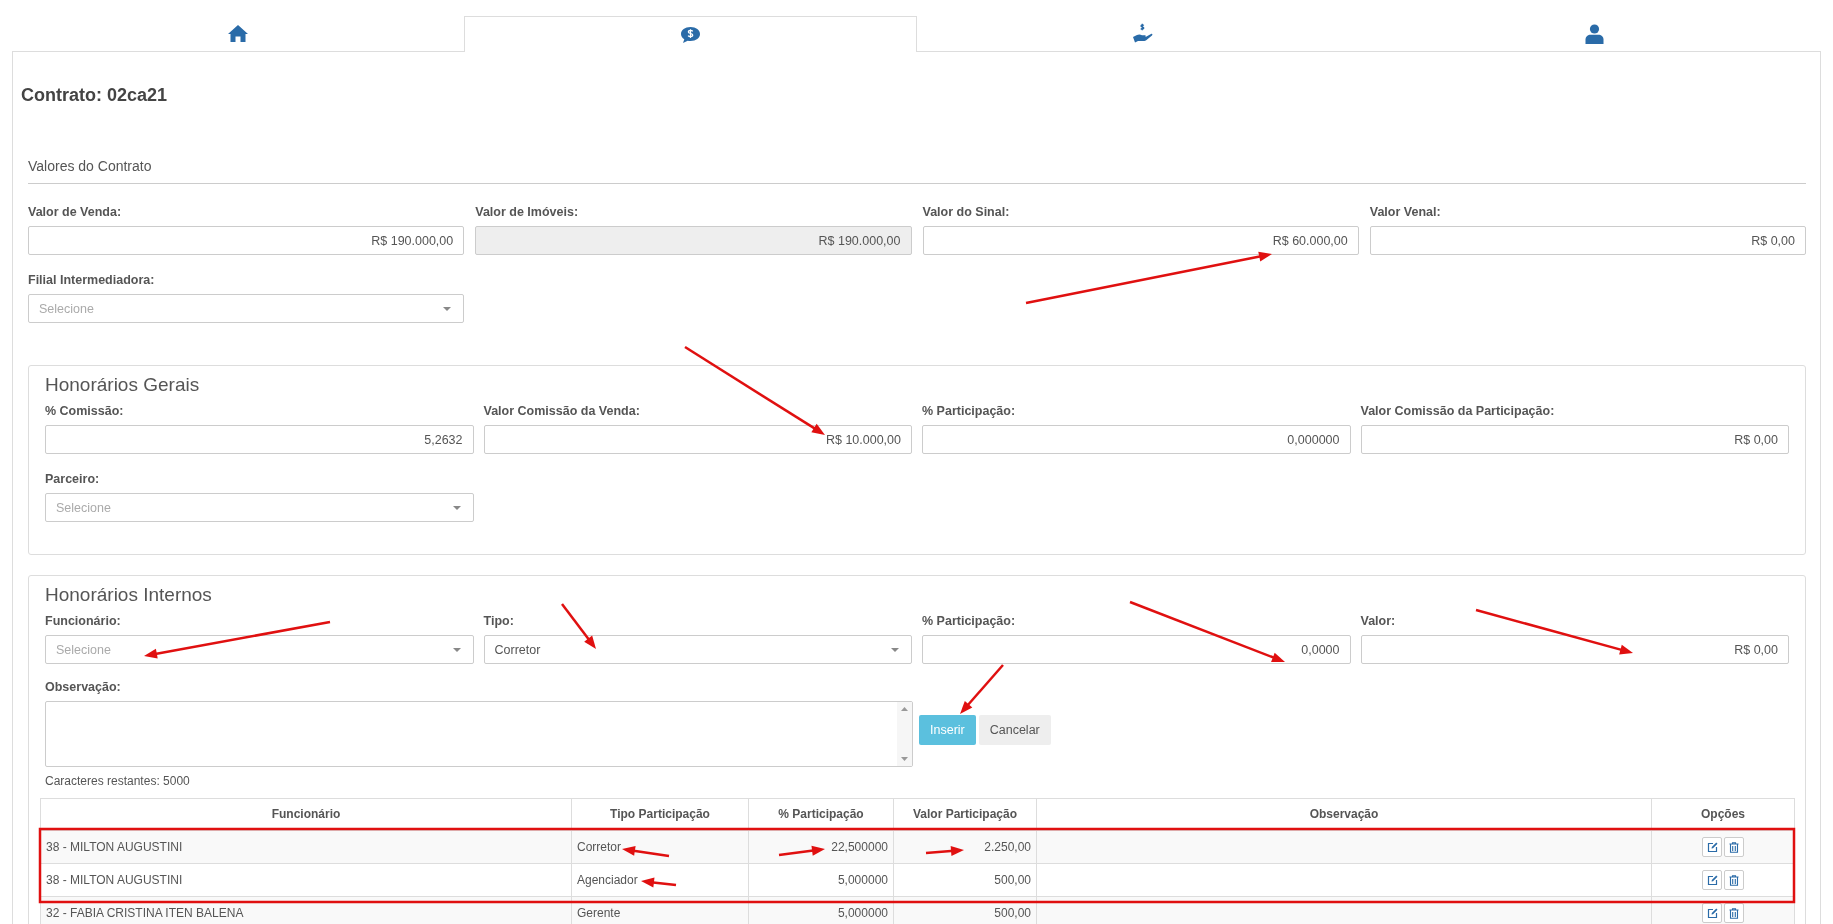 The height and width of the screenshot is (924, 1833). Describe the element at coordinates (1136, 439) in the screenshot. I see `input-field: 0,000000` at that location.